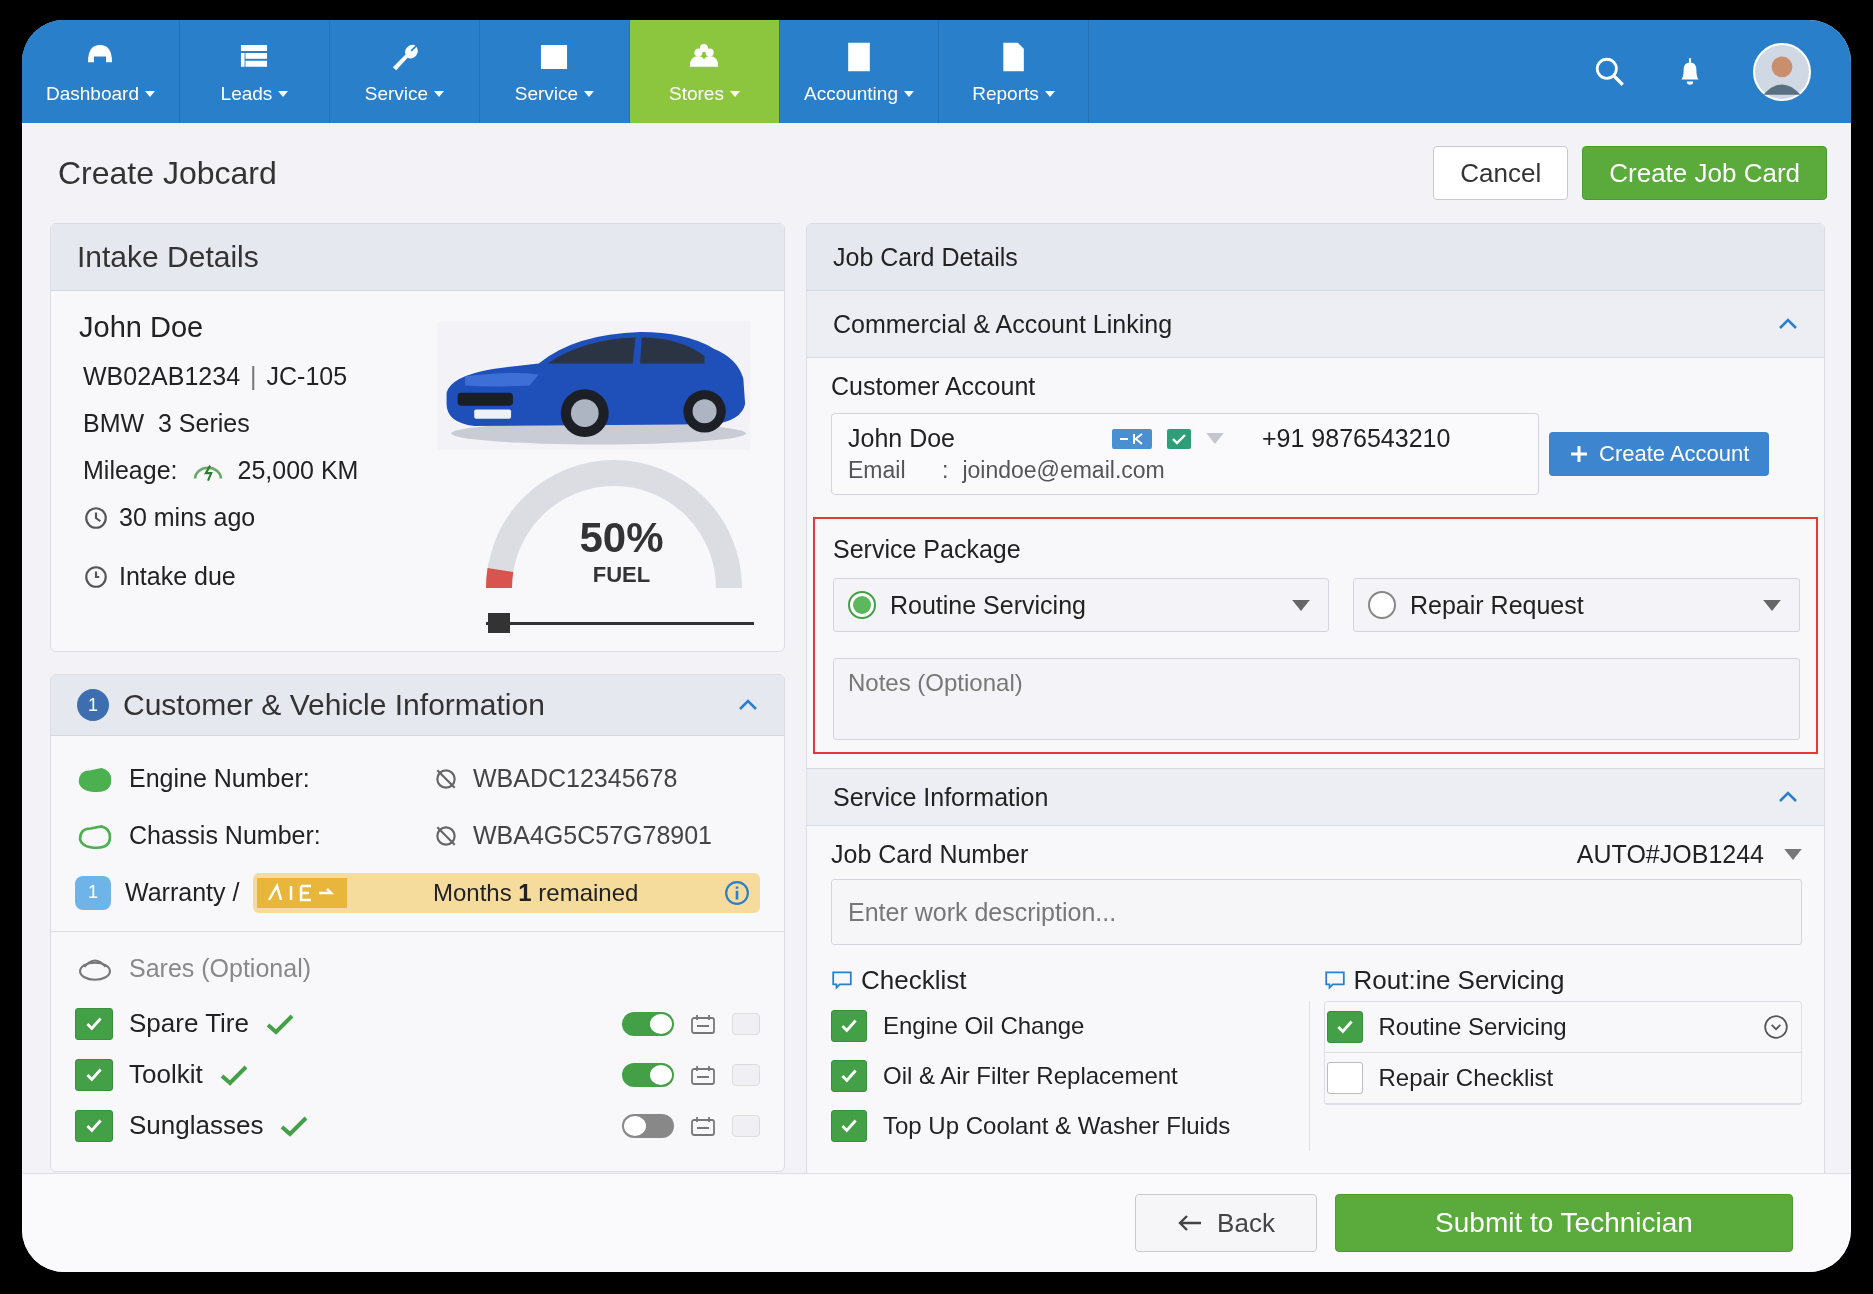 Image resolution: width=1873 pixels, height=1294 pixels. I want to click on fuel-reading: 50%, so click(621, 538).